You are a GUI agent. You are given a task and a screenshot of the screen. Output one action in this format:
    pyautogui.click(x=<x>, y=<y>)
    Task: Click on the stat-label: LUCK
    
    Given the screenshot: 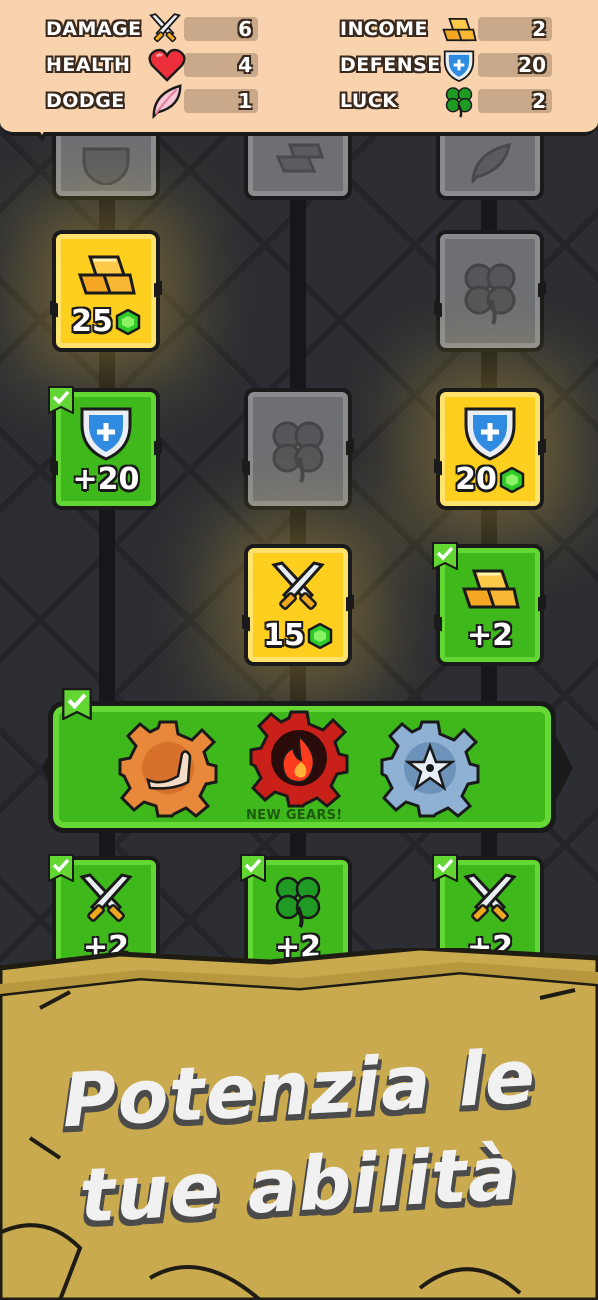 What is the action you would take?
    pyautogui.click(x=369, y=101)
    